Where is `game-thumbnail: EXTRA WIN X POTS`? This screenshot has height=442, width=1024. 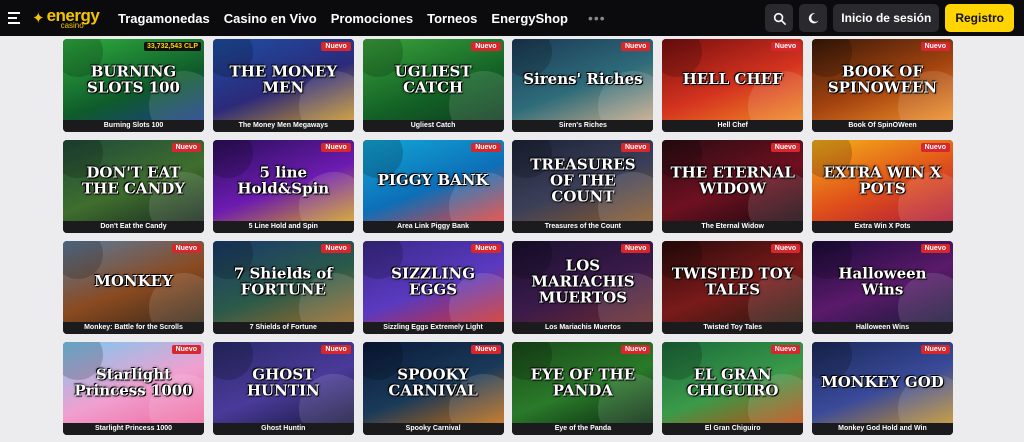
game-thumbnail: EXTRA WIN X POTS is located at coordinates (882, 181).